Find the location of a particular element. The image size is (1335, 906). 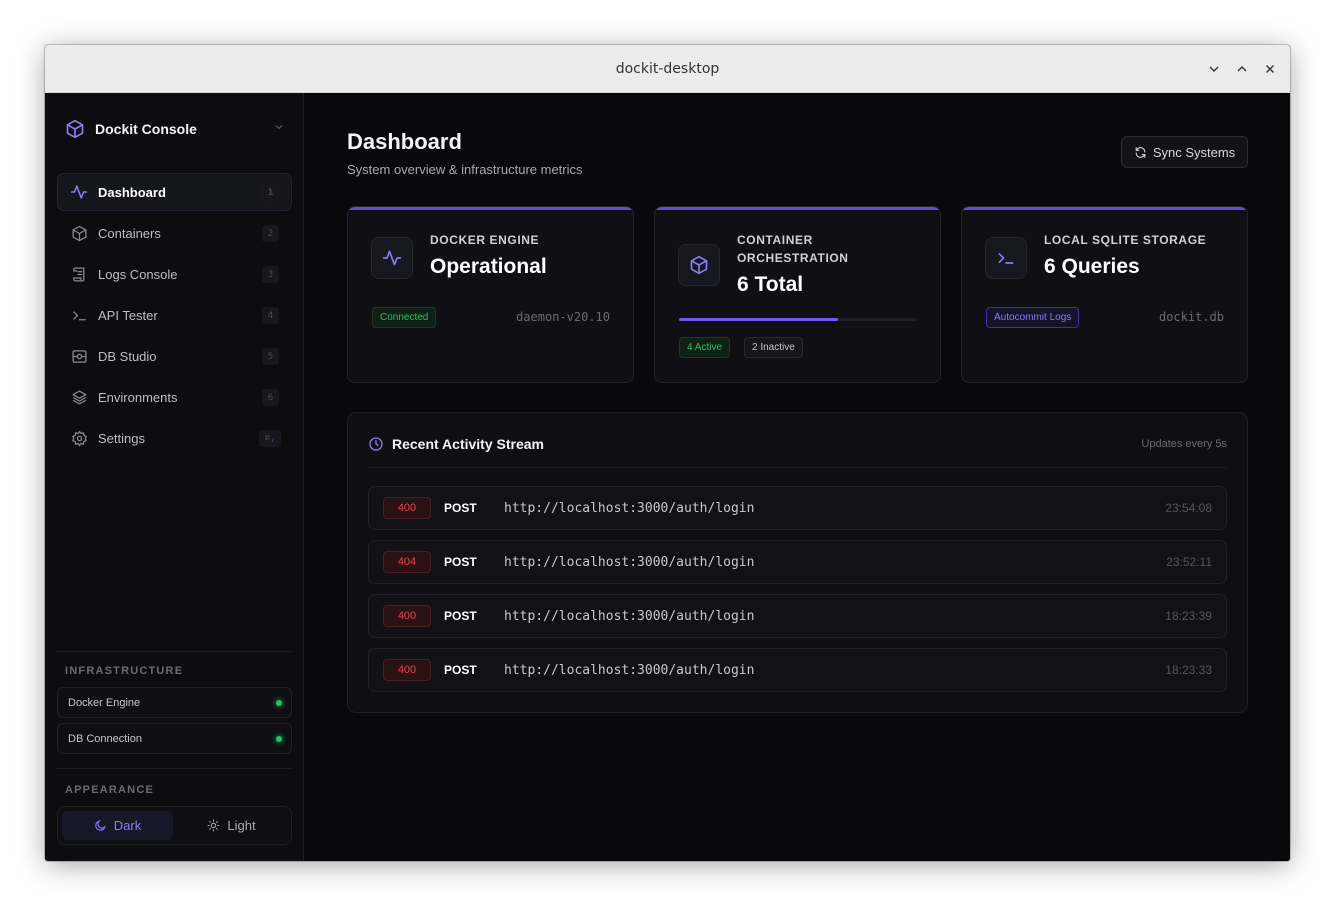

sidebar-item-label: DB Studio is located at coordinates (127, 356).